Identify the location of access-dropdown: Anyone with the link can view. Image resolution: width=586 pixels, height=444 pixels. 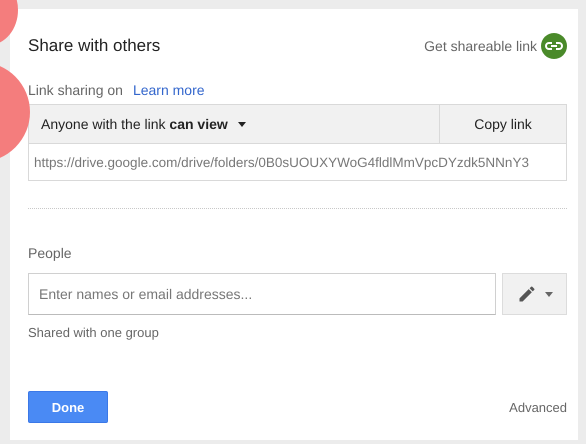
(234, 124).